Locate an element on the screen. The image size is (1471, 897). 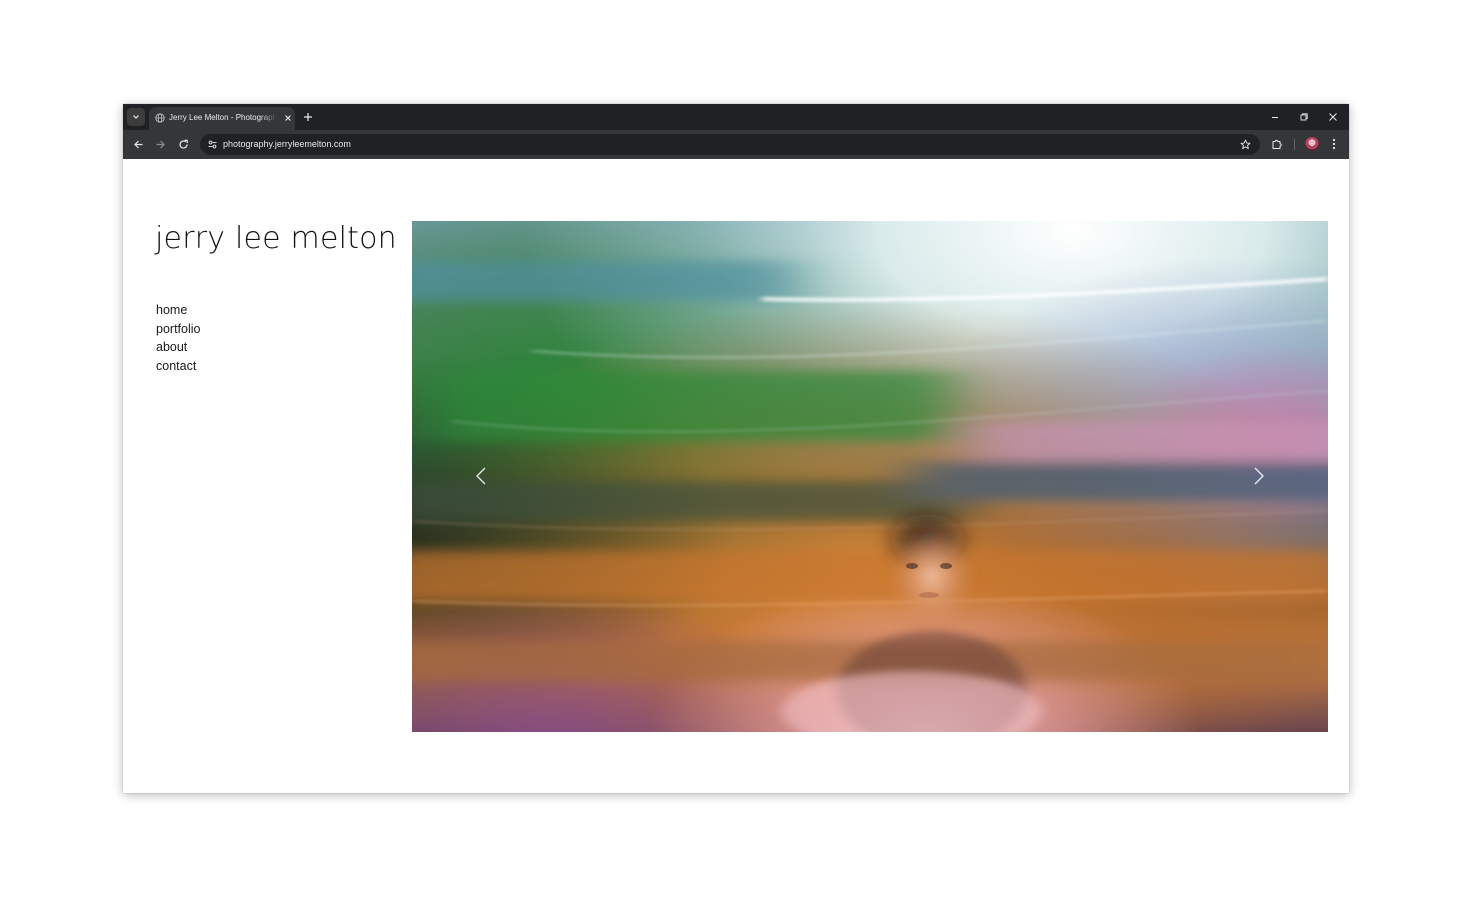
more-vertical-icon is located at coordinates (1334, 144).